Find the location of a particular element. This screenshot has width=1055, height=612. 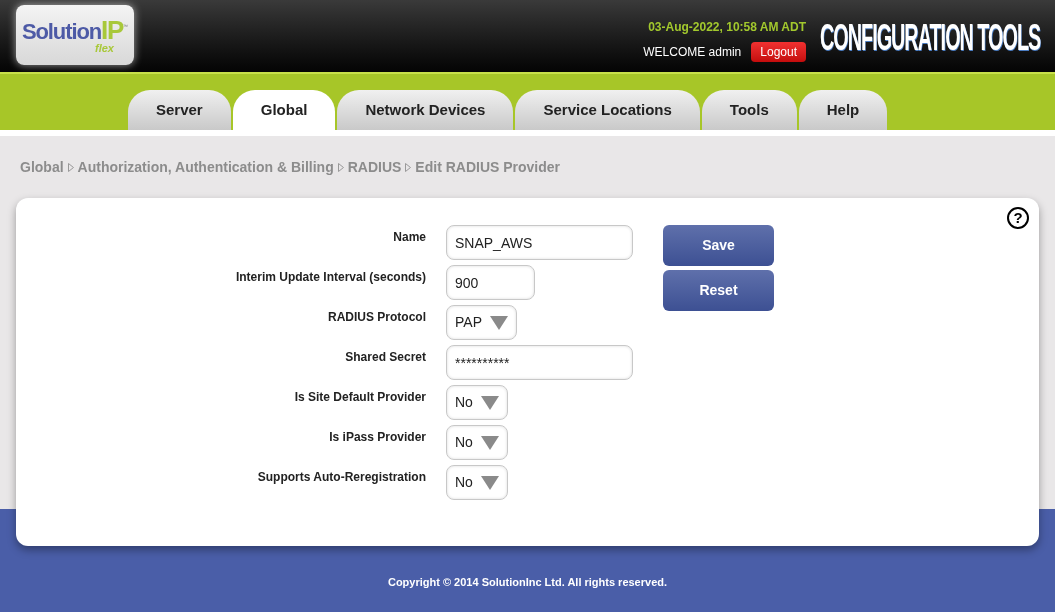

select-value: PAP is located at coordinates (468, 322).